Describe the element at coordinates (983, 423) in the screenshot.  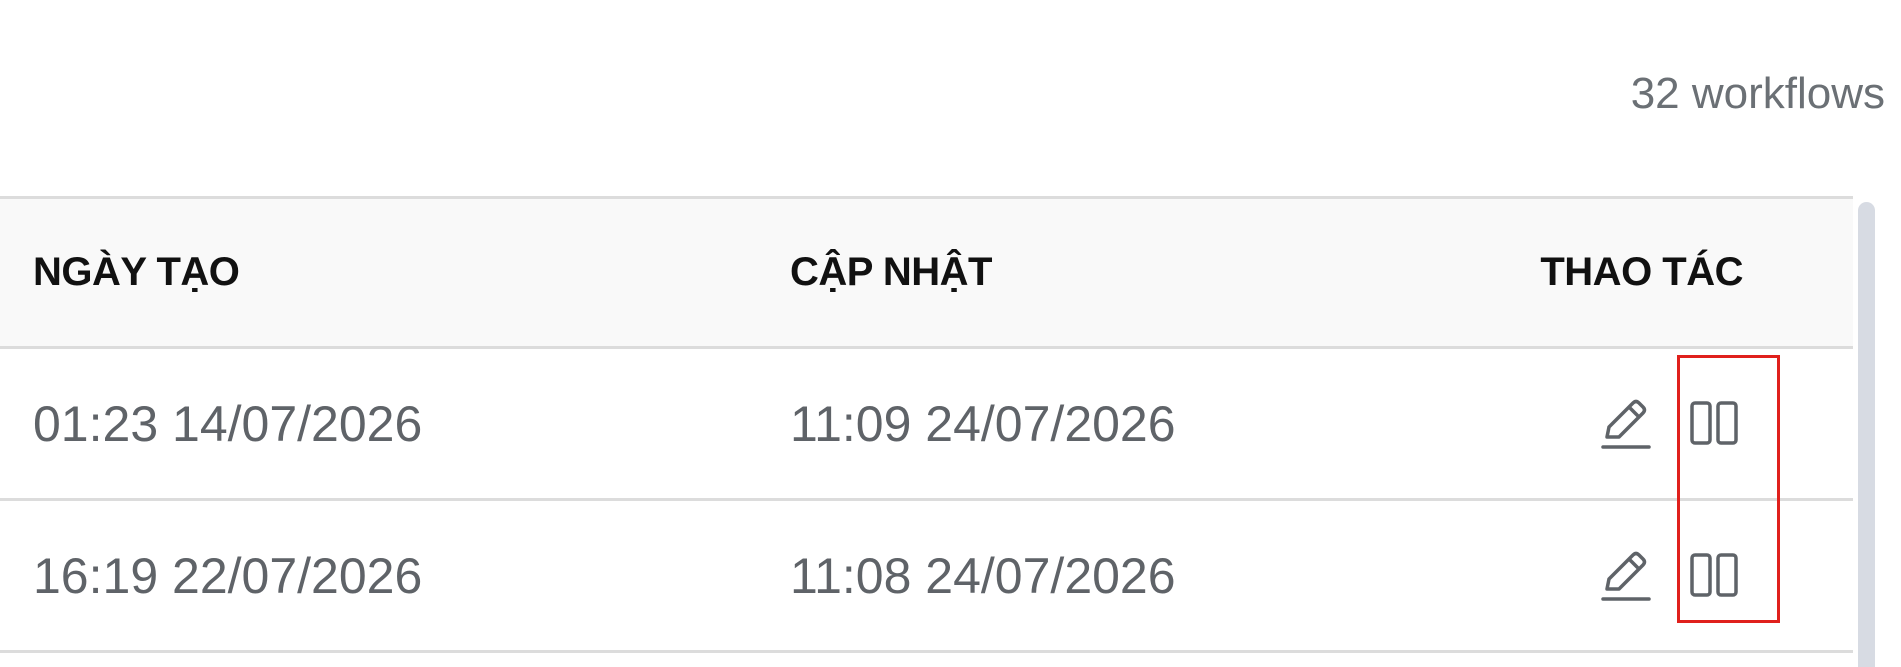
I see `updated-date-cell: 11:09 24/07/2026` at that location.